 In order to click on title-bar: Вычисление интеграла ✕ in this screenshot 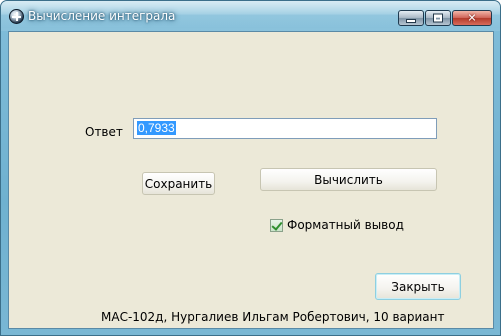, I will do `click(250, 16)`.